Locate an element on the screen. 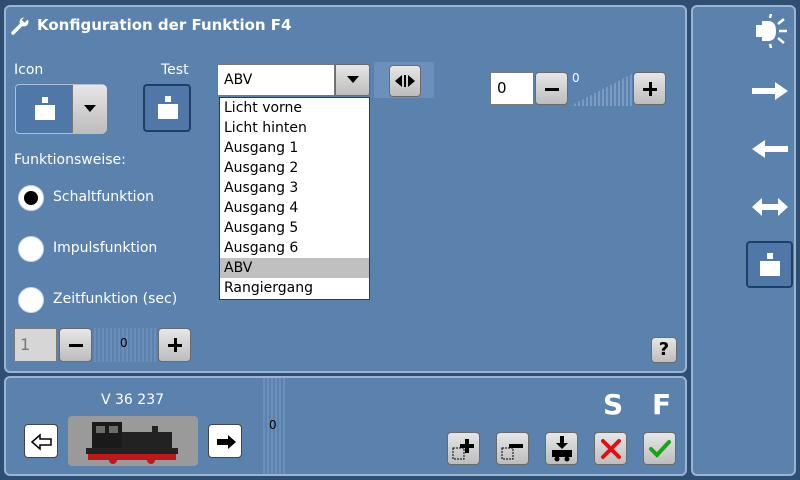 This screenshot has width=800, height=480. loco-image is located at coordinates (133, 441).